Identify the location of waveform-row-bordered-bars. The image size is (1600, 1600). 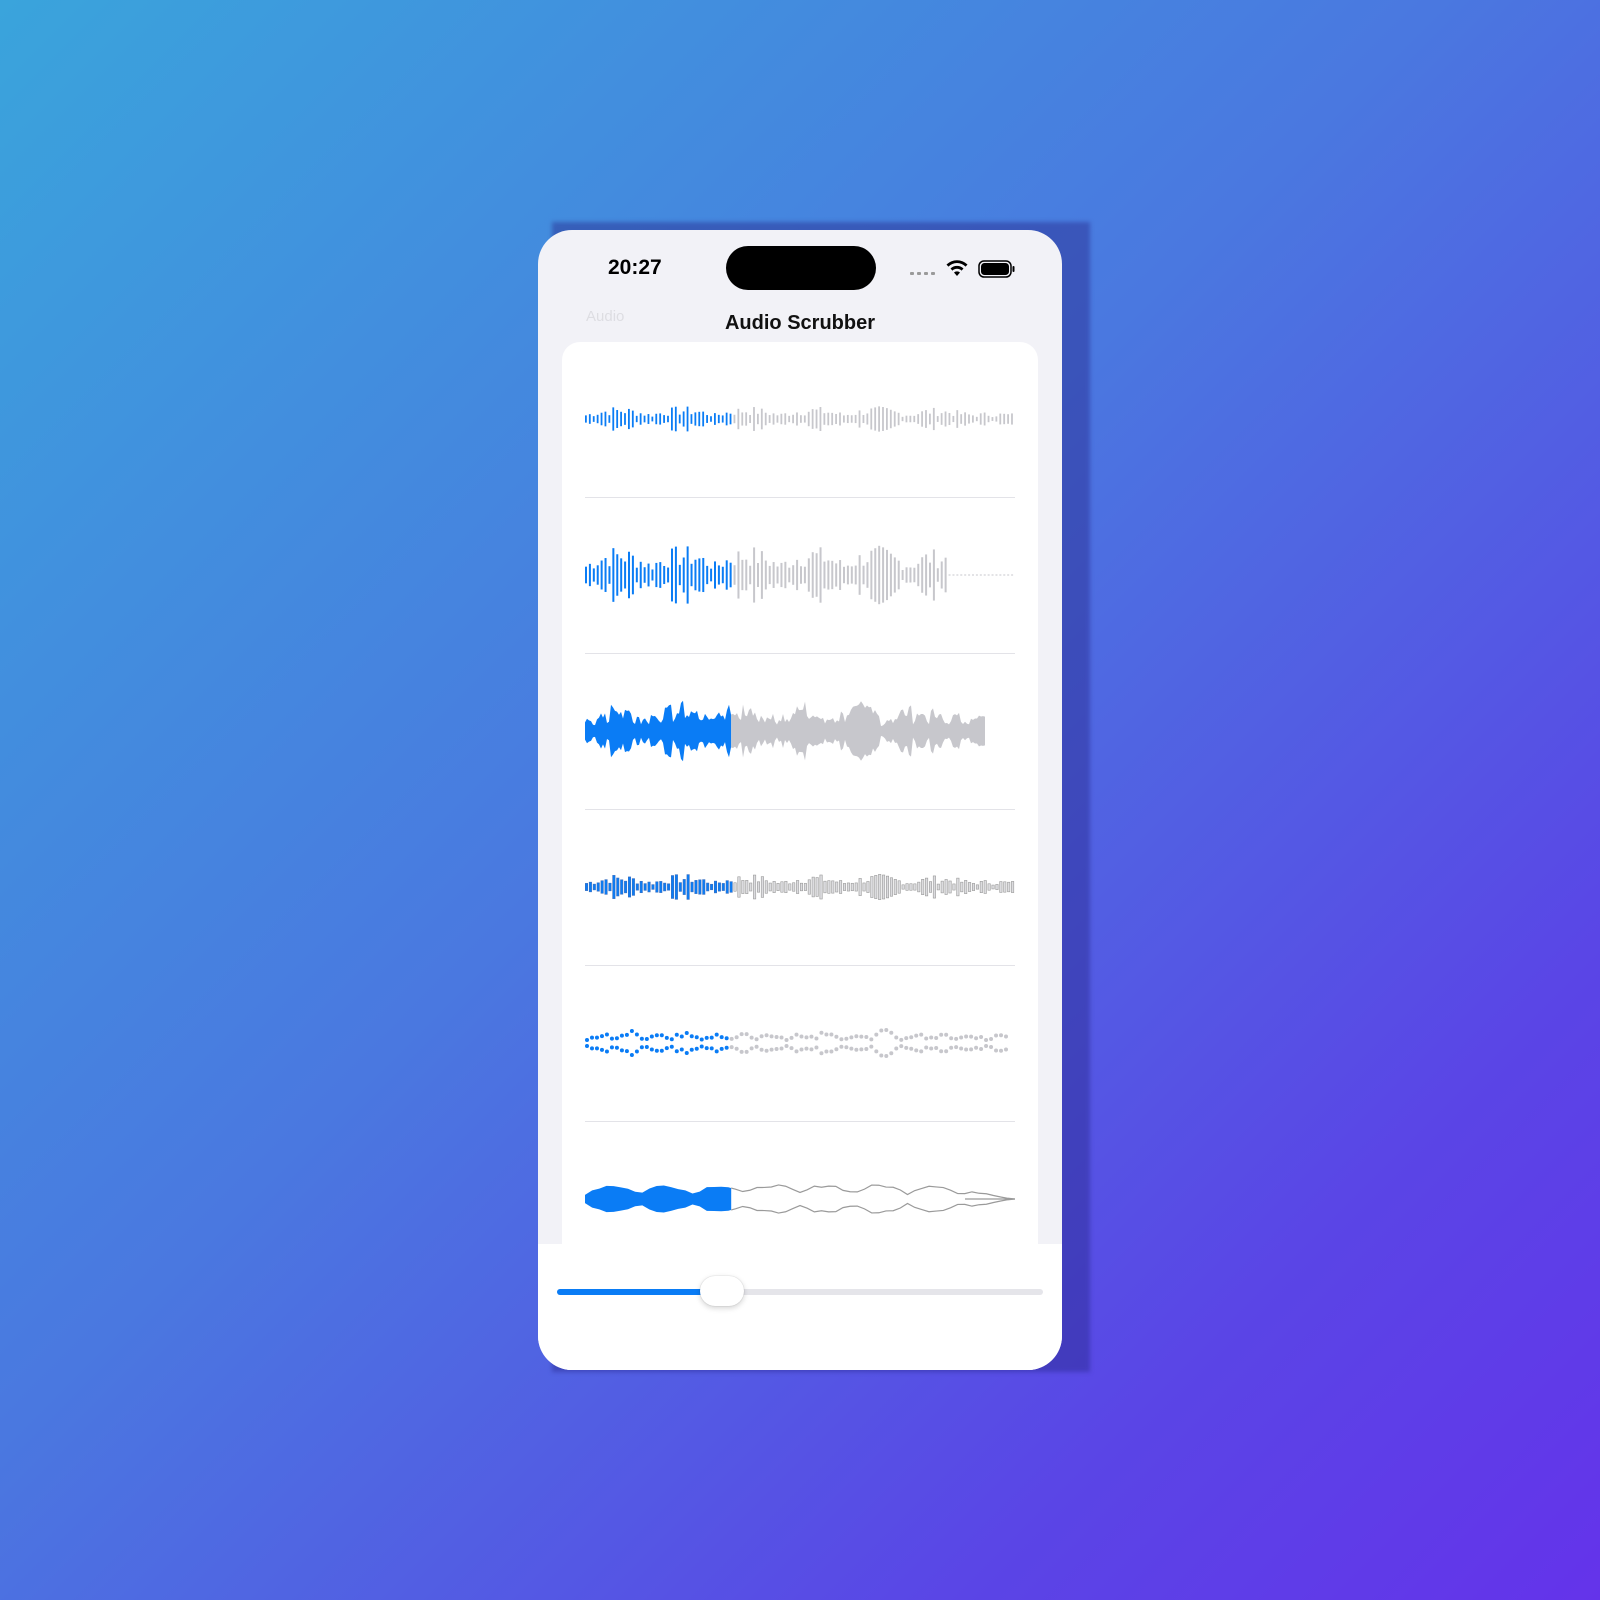
(800, 887).